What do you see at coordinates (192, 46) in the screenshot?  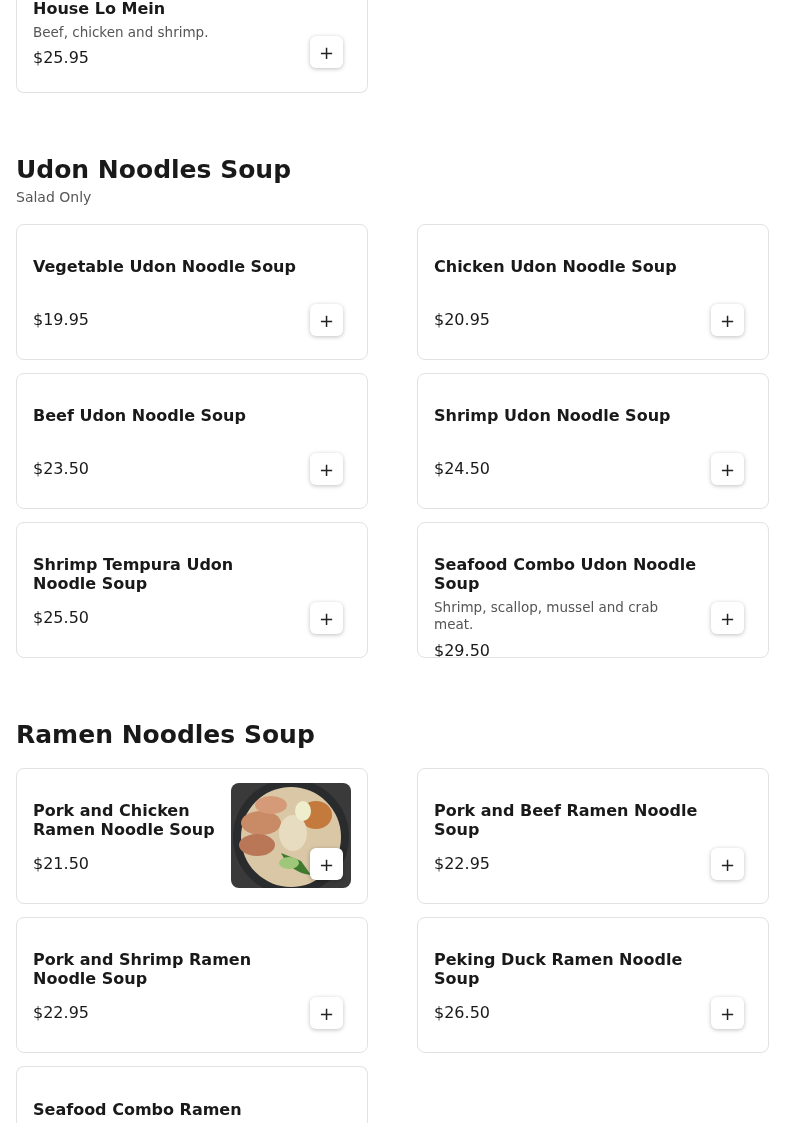 I see `menu-item-card: House Lo Mein Beef, chicken and shrimp. $25.95 +` at bounding box center [192, 46].